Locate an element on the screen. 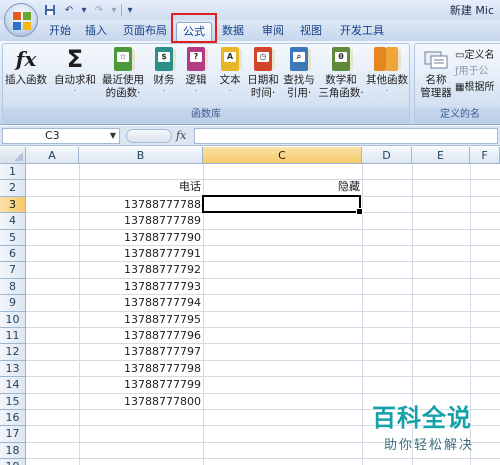  quick-access-toolbar: ↶ ▾ ↷ ▾ ▾ is located at coordinates (88, 10).